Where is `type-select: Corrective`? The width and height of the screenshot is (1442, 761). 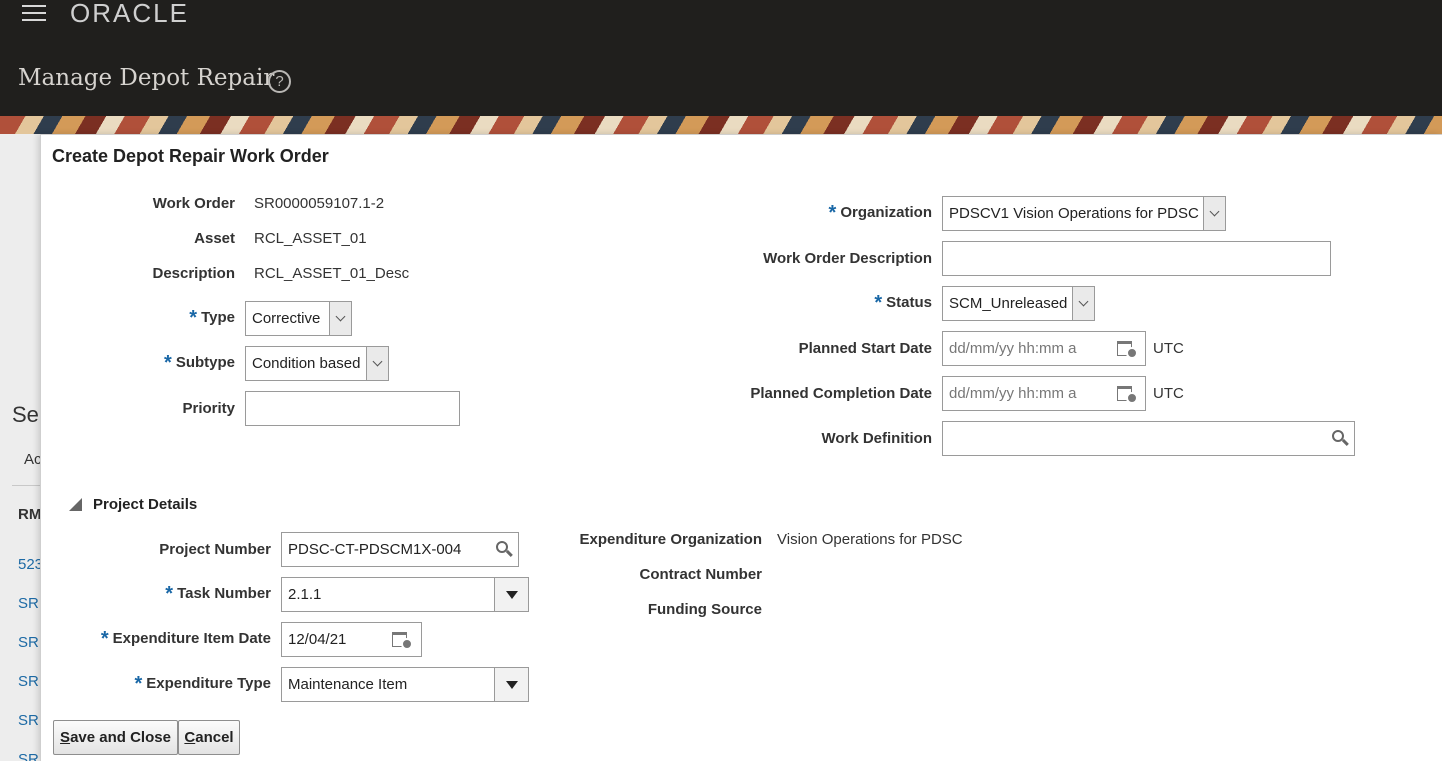 type-select: Corrective is located at coordinates (298, 318).